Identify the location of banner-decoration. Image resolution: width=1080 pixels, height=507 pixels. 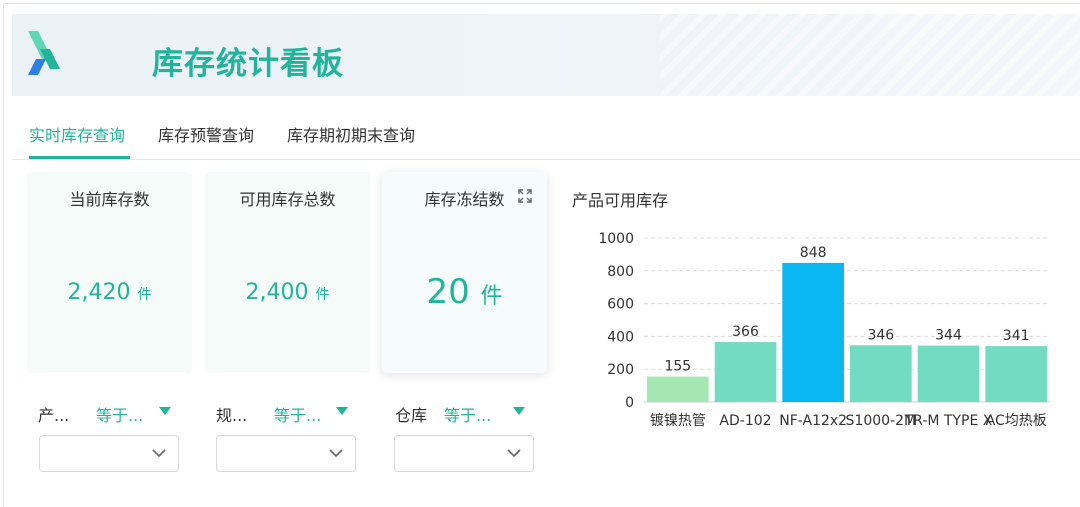
(870, 55).